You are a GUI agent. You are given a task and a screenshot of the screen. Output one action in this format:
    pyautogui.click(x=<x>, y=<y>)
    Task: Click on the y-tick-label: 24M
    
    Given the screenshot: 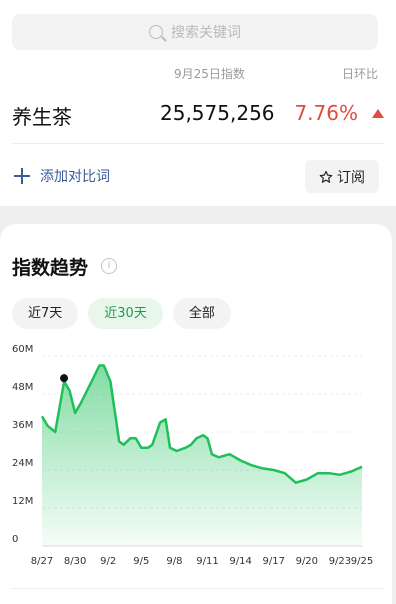 What is the action you would take?
    pyautogui.click(x=22, y=463)
    